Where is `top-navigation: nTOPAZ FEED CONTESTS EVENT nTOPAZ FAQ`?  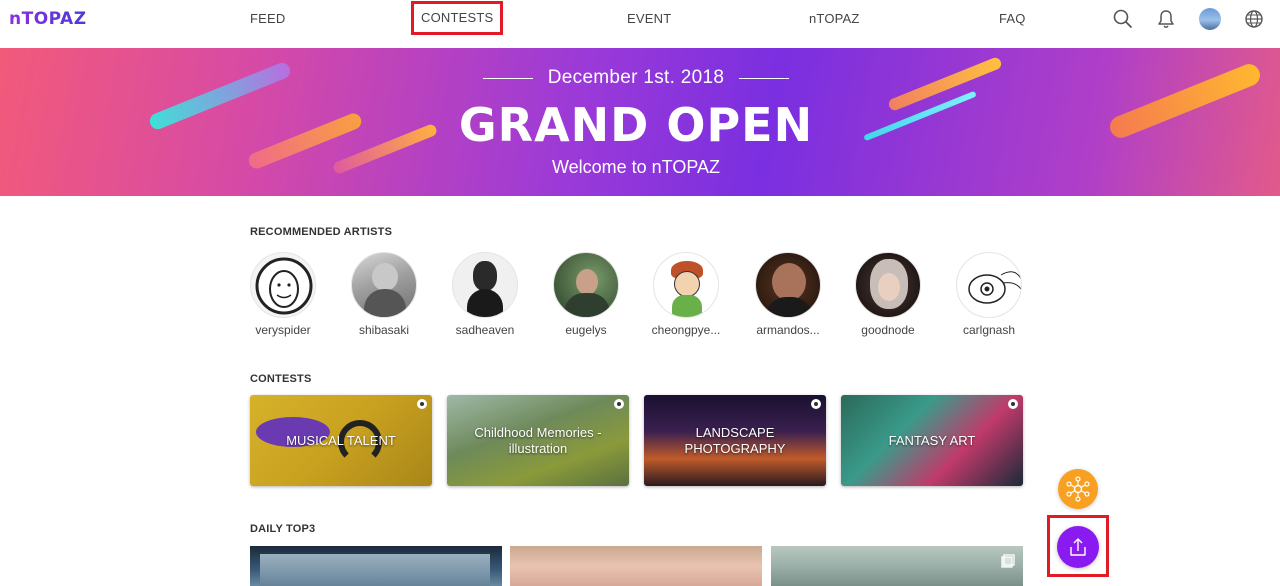 top-navigation: nTOPAZ FEED CONTESTS EVENT nTOPAZ FAQ is located at coordinates (640, 24).